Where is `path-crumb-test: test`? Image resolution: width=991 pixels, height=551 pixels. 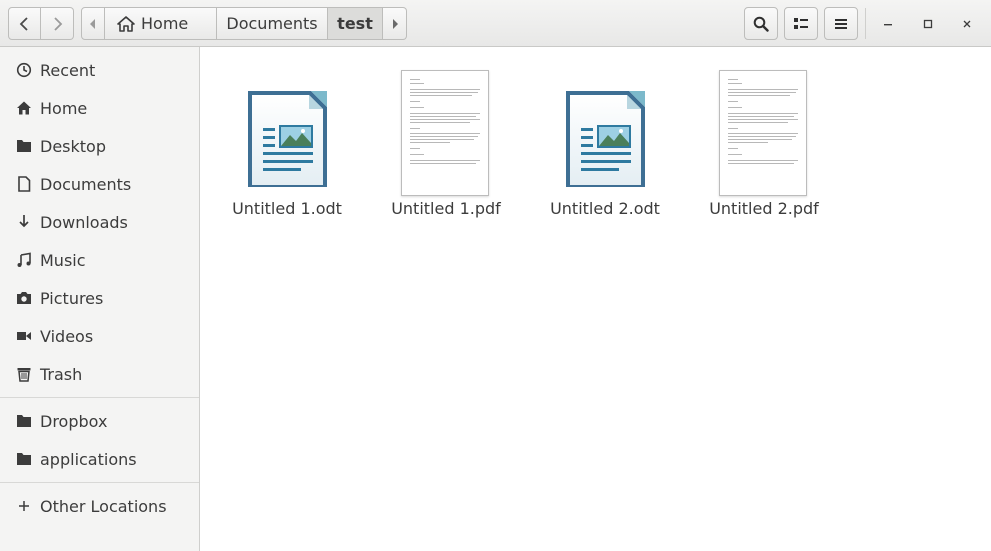
path-crumb-test: test is located at coordinates (355, 23).